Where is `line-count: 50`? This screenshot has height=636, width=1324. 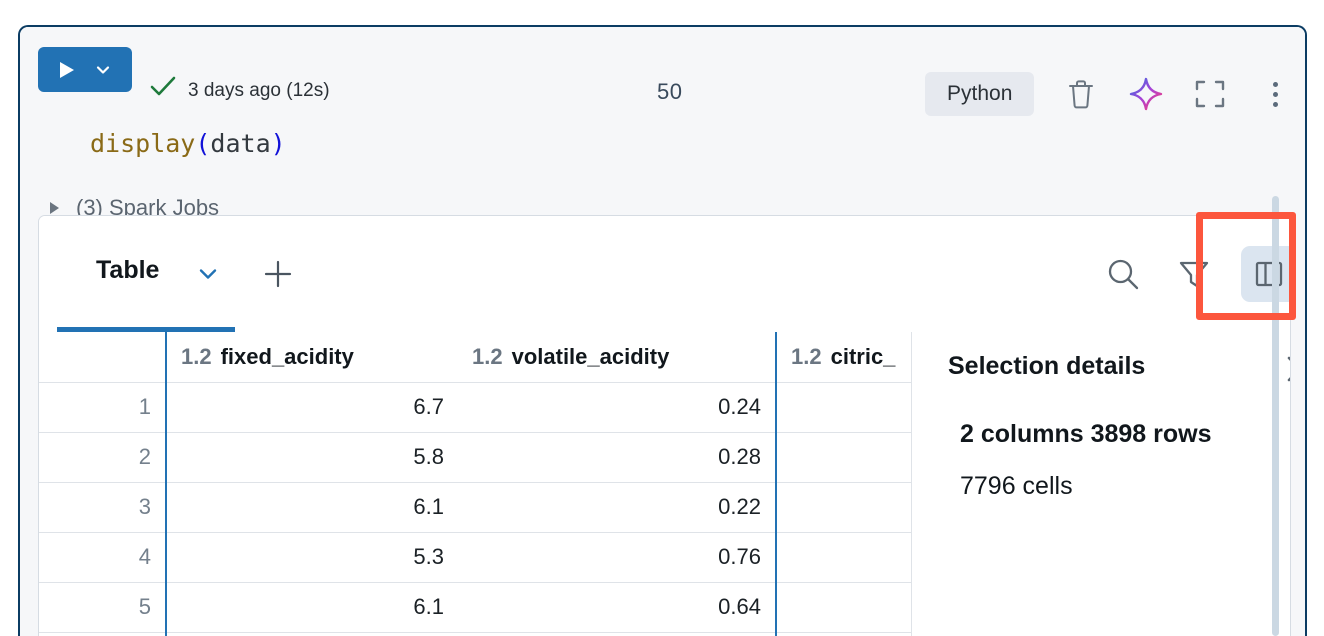
line-count: 50 is located at coordinates (670, 91).